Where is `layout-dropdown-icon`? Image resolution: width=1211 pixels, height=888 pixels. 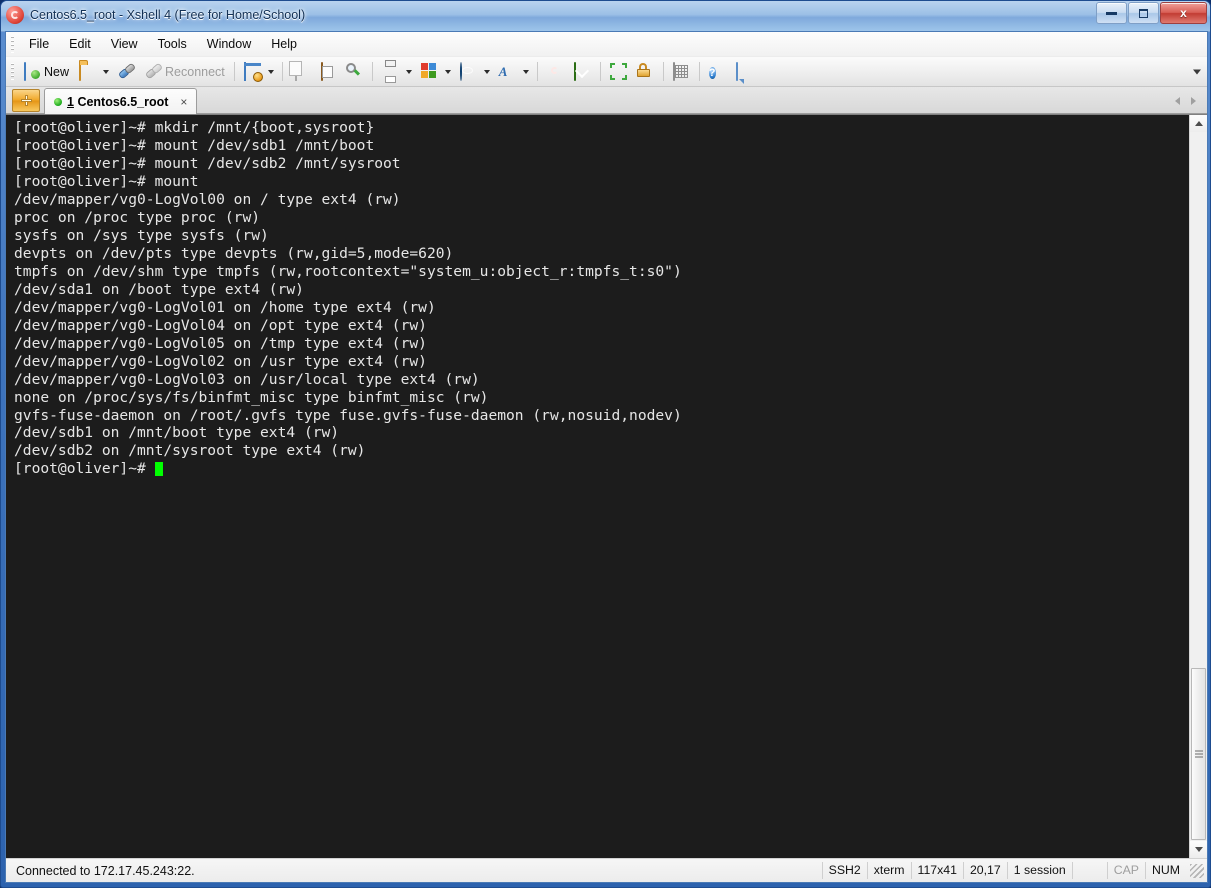
layout-dropdown-icon is located at coordinates (447, 71).